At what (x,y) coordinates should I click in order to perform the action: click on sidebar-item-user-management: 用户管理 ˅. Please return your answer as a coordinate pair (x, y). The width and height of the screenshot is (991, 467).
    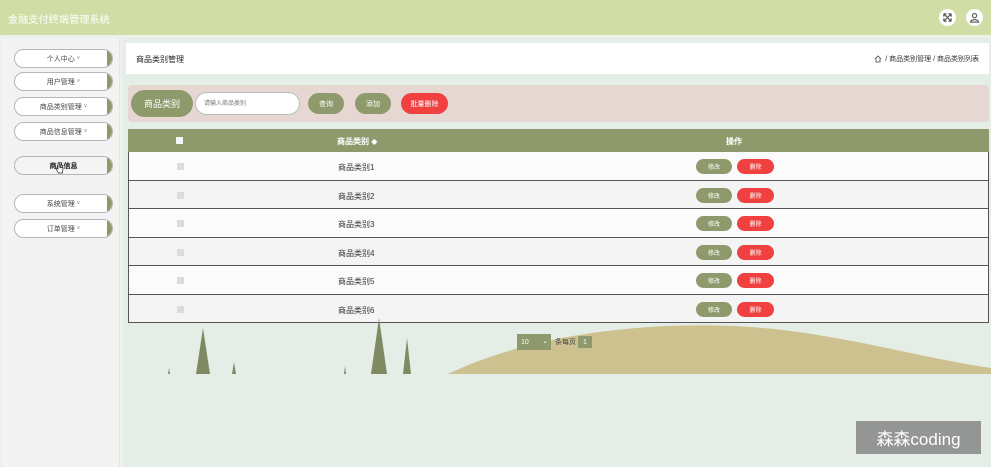
    Looking at the image, I should click on (63, 81).